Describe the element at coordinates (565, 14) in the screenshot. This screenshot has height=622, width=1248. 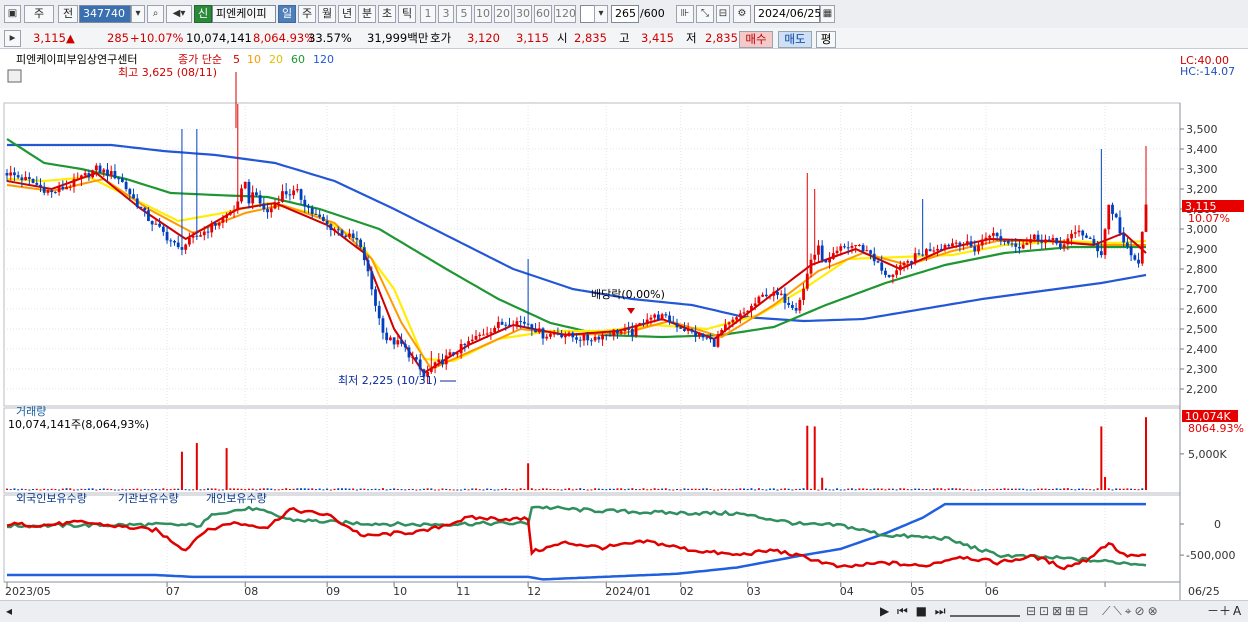
I see `interval-120: 120` at that location.